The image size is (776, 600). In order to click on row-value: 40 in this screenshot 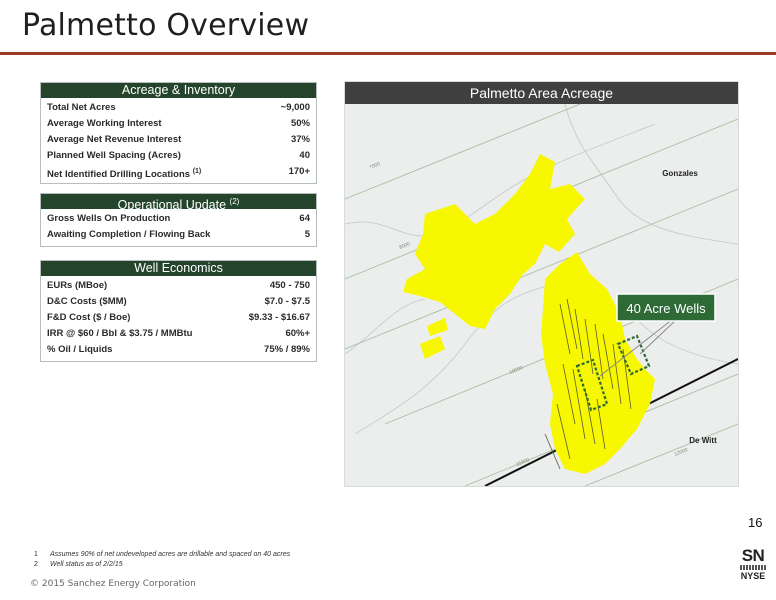, I will do `click(304, 155)`.